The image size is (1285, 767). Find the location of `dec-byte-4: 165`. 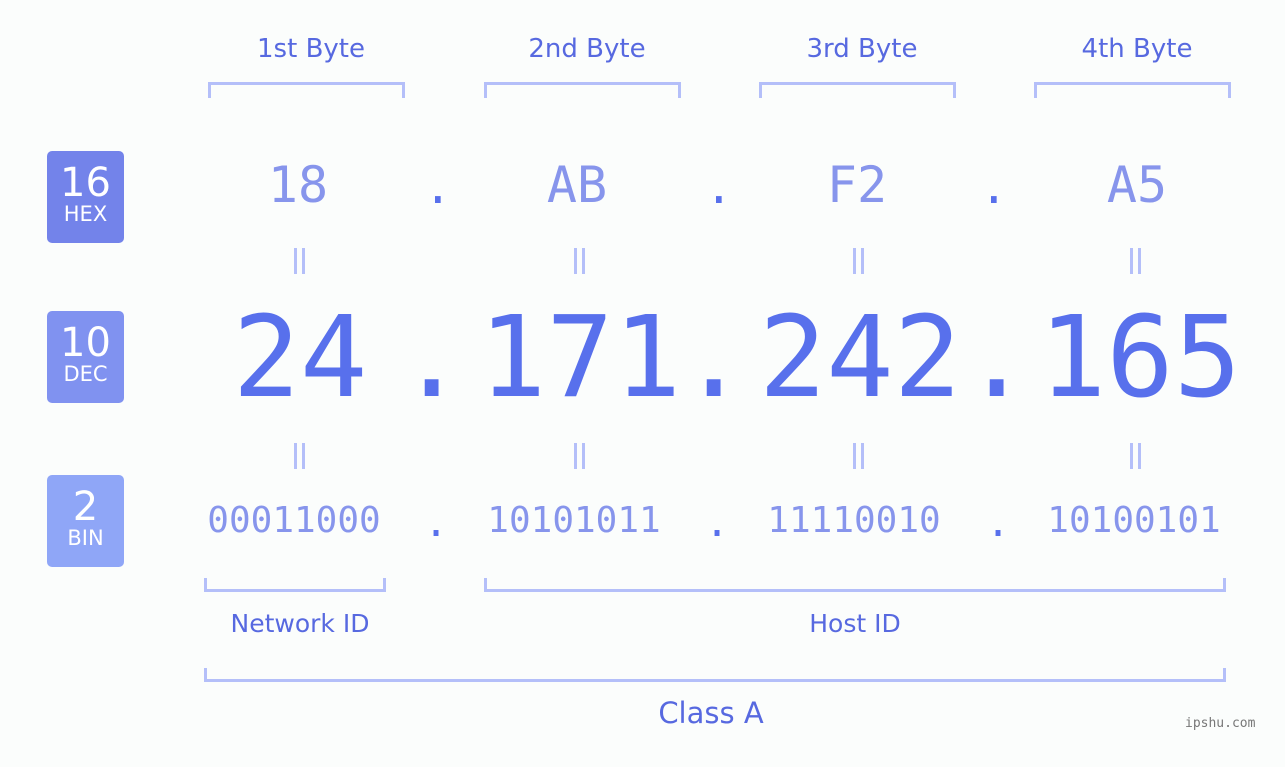

dec-byte-4: 165 is located at coordinates (1140, 358).